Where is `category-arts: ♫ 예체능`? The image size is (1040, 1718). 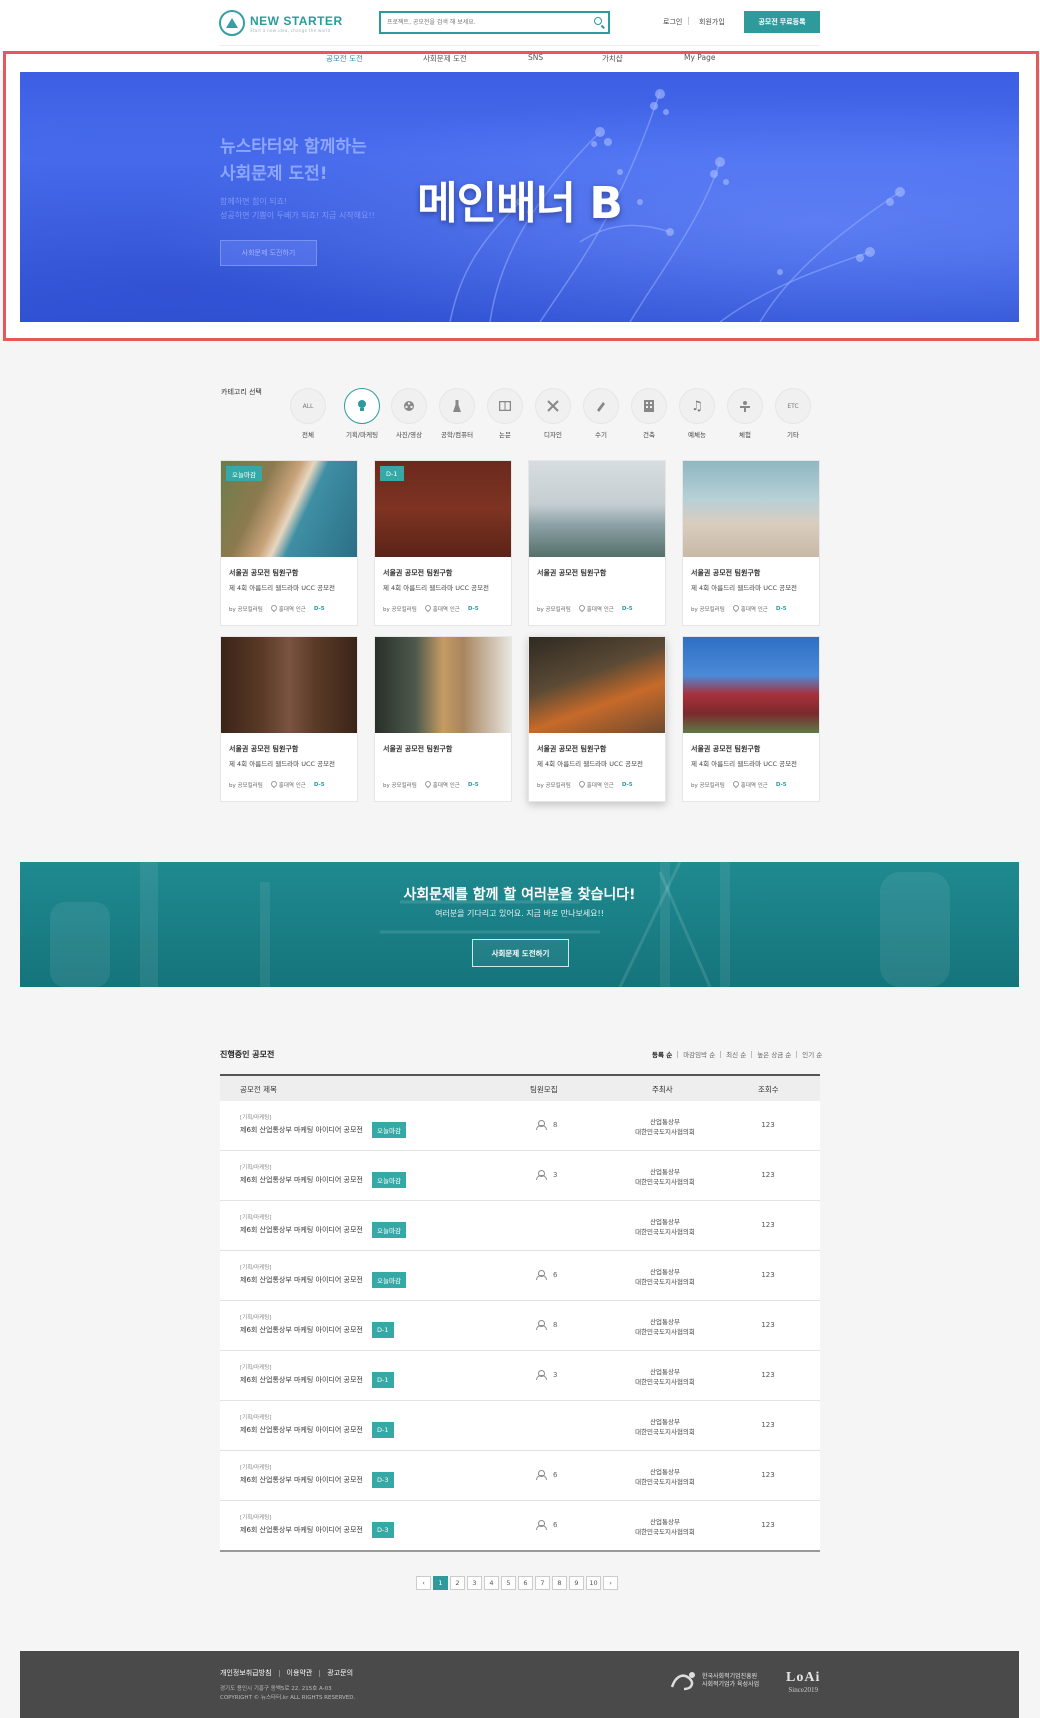
category-arts: ♫ 예체능 is located at coordinates (697, 413).